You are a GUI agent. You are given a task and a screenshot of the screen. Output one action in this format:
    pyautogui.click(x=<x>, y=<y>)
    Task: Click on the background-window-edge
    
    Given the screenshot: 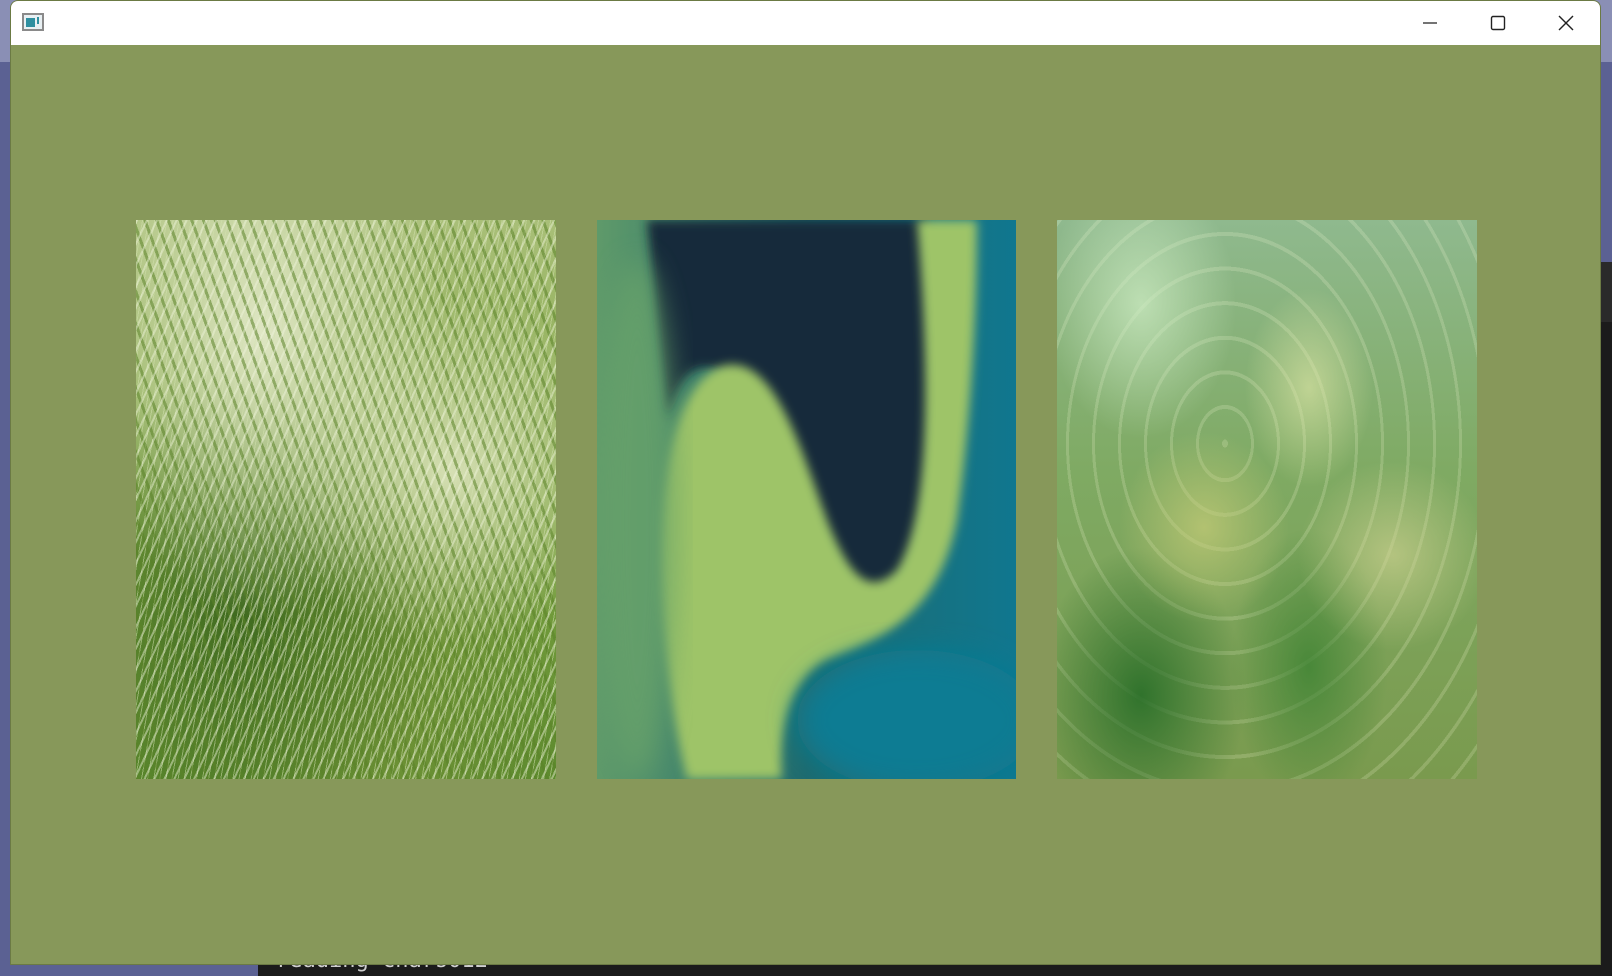 What is the action you would take?
    pyautogui.click(x=1606, y=292)
    